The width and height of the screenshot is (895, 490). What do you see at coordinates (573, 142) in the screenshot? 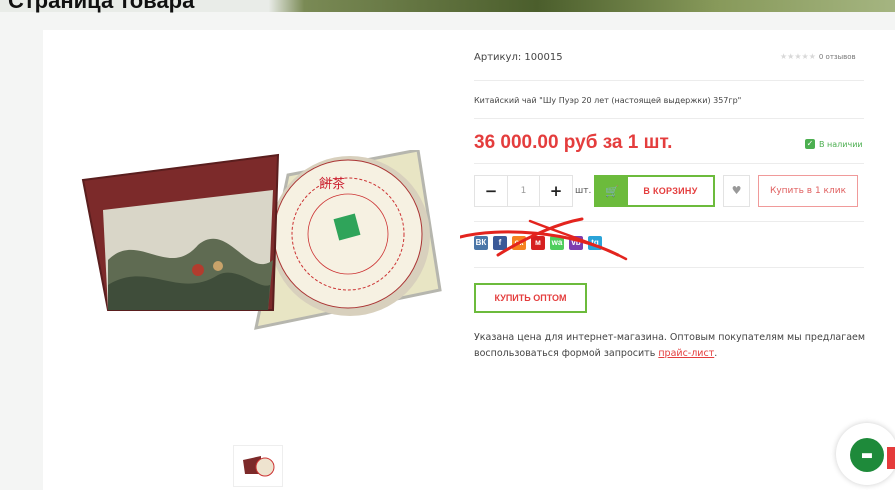
I see `product-price: 36 000.00 руб за 1 шт.` at bounding box center [573, 142].